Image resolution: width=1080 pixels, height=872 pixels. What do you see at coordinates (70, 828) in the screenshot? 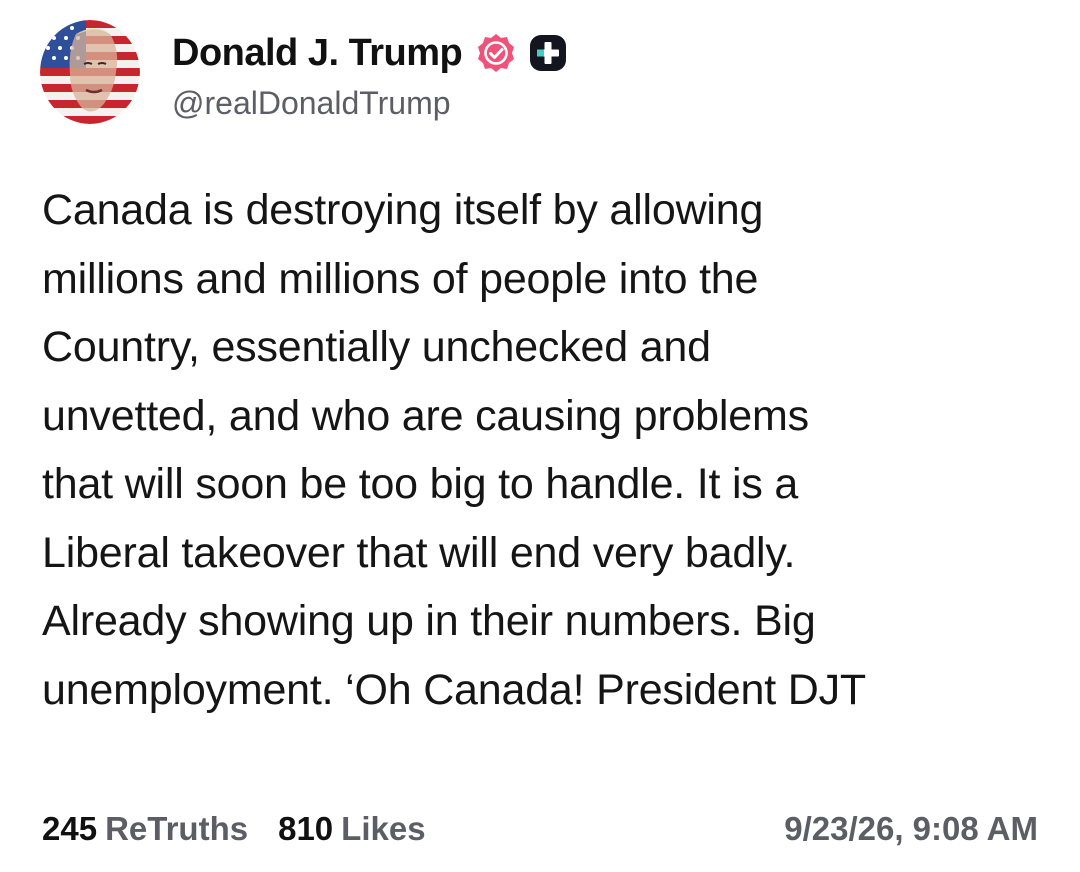
I see `retruths-count: 245` at bounding box center [70, 828].